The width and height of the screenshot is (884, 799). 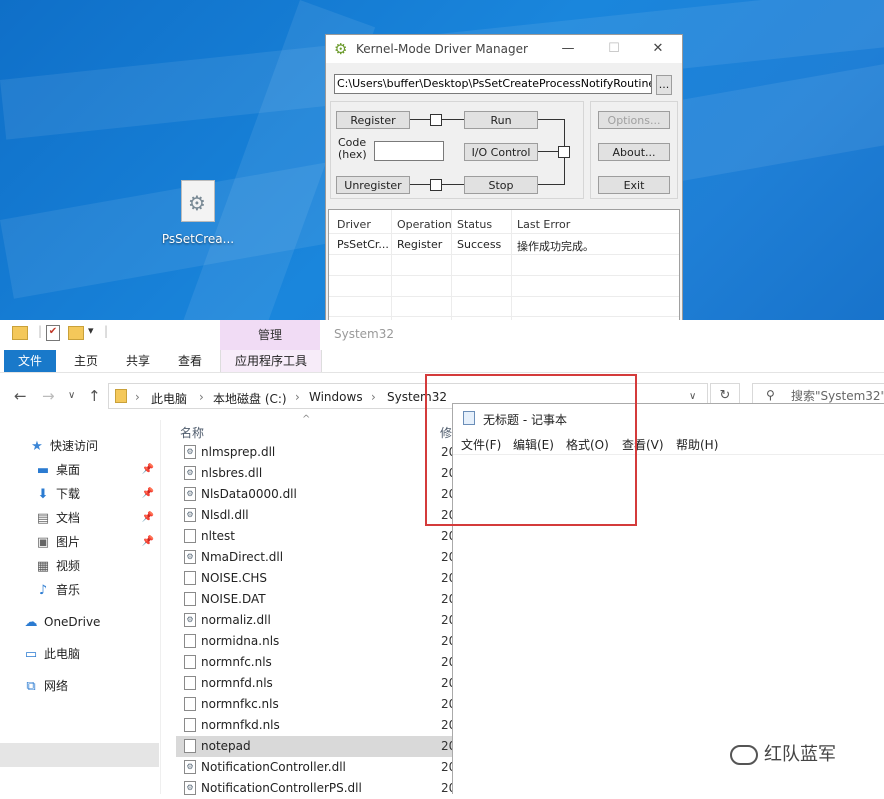 What do you see at coordinates (658, 49) in the screenshot?
I see `close-icon: ✕` at bounding box center [658, 49].